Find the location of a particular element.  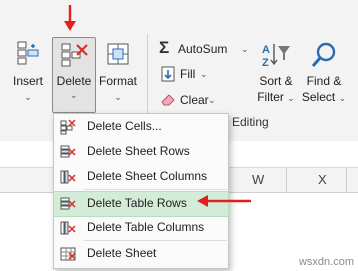

delete-cells-icon is located at coordinates (68, 127).